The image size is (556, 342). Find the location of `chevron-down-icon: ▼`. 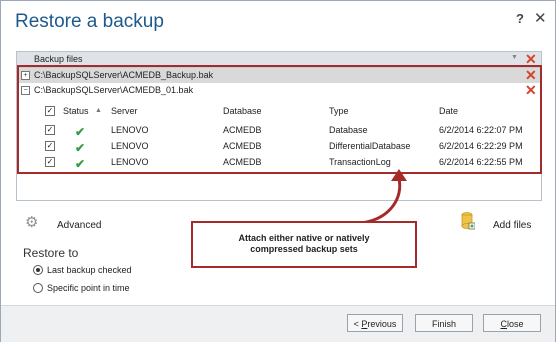

chevron-down-icon: ▼ is located at coordinates (514, 57).